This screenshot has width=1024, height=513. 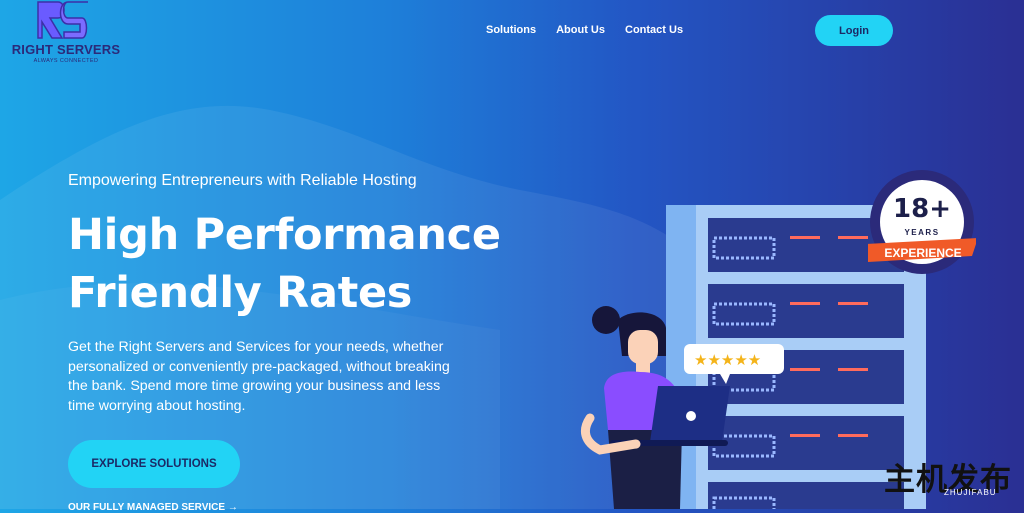 What do you see at coordinates (154, 464) in the screenshot?
I see `explore-solutions-button: EXPLORE SOLUTIONS` at bounding box center [154, 464].